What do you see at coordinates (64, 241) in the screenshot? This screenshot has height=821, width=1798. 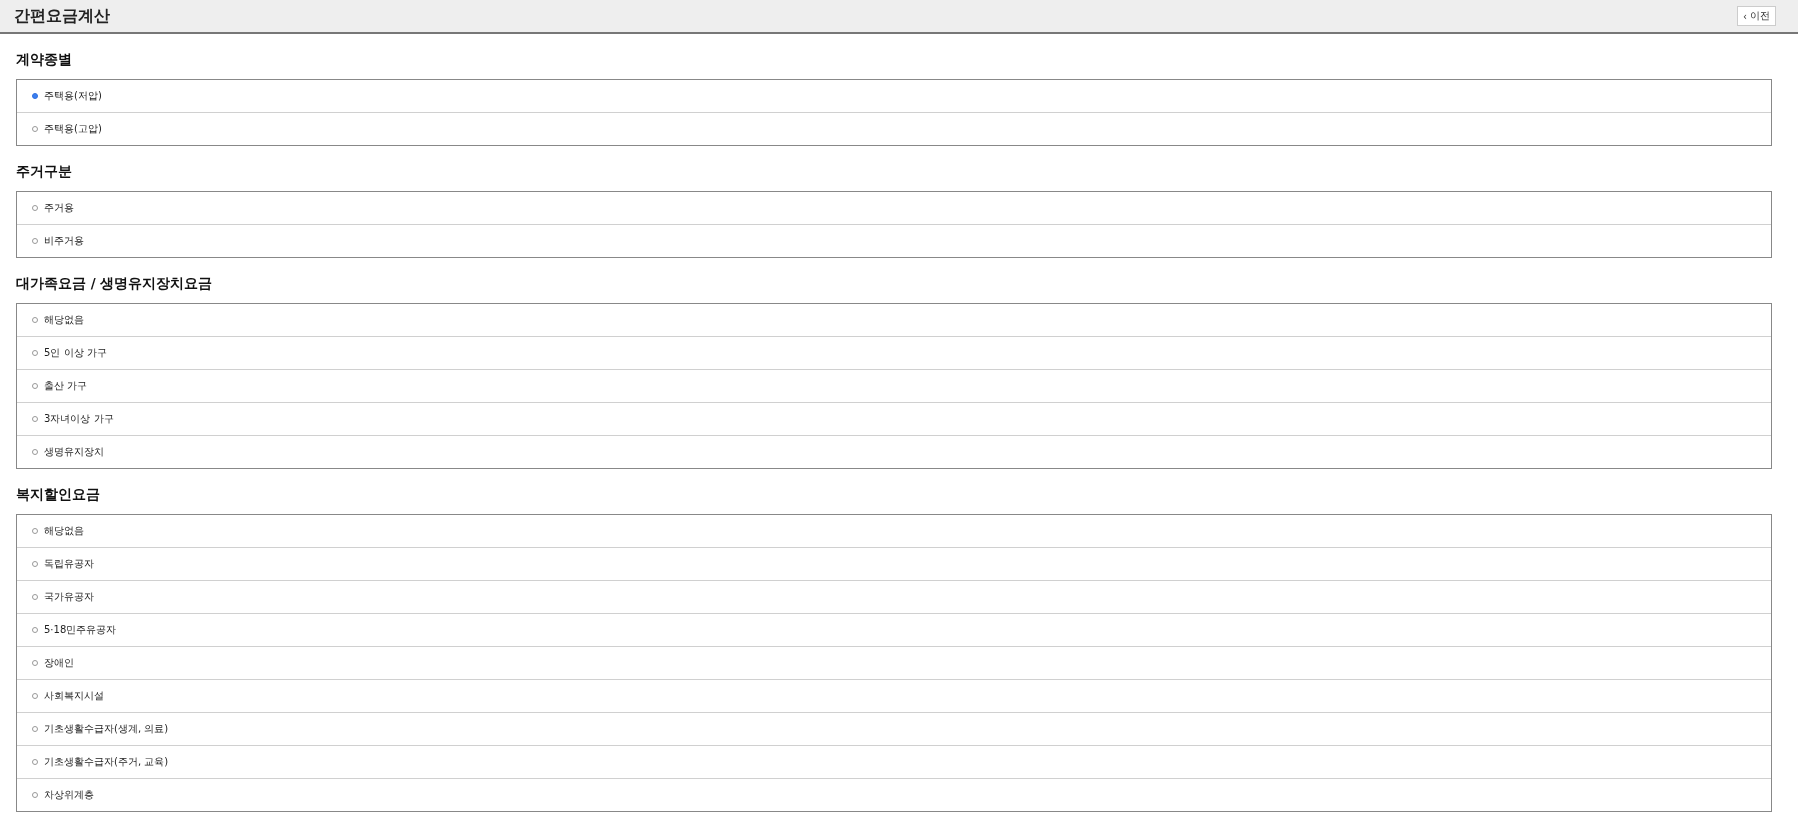 I see `option-label: 비주거용` at bounding box center [64, 241].